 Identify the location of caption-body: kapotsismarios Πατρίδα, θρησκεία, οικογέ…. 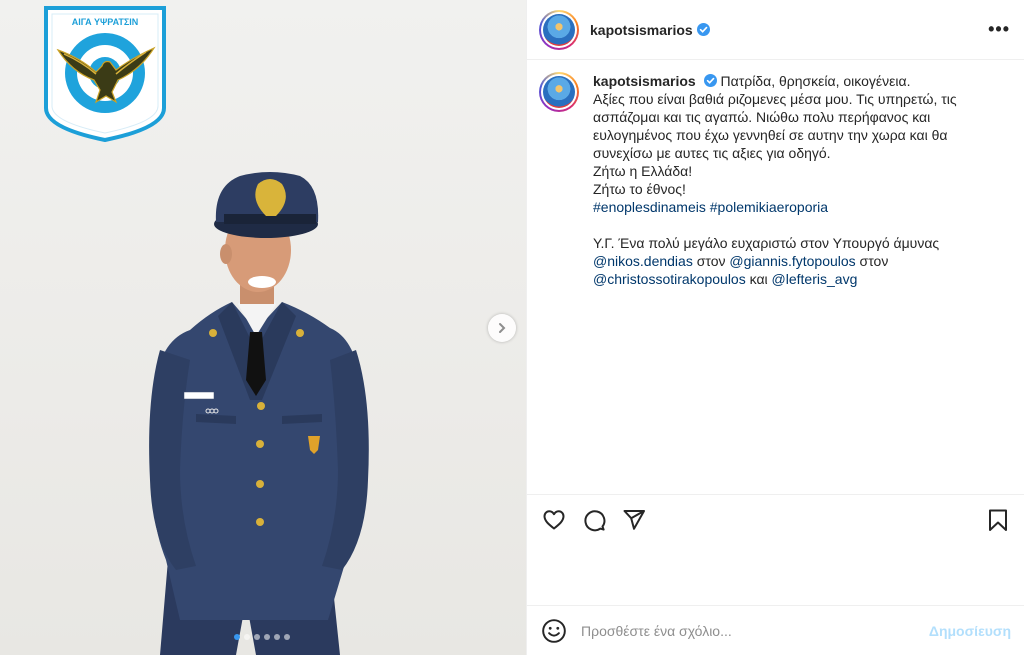
(793, 180).